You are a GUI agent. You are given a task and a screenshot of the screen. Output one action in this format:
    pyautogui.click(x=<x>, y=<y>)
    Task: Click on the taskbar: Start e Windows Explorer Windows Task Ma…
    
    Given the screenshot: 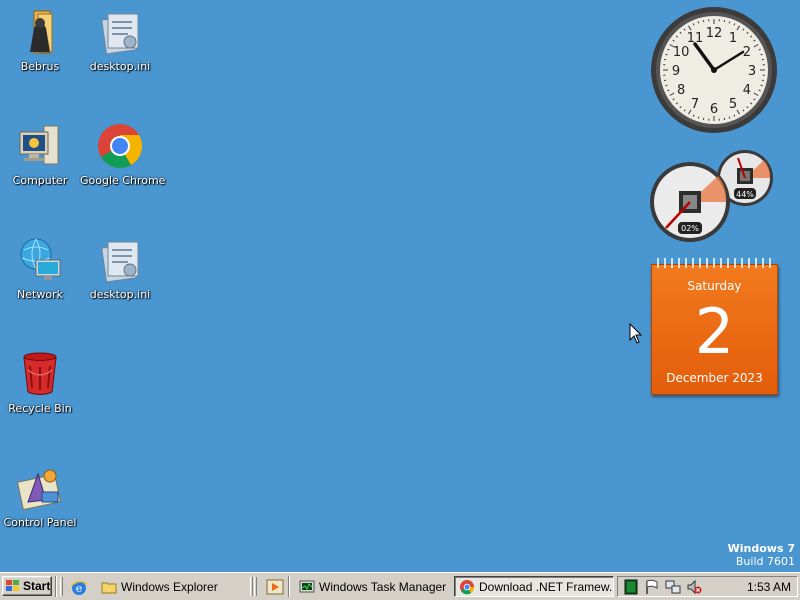 What is the action you would take?
    pyautogui.click(x=400, y=586)
    